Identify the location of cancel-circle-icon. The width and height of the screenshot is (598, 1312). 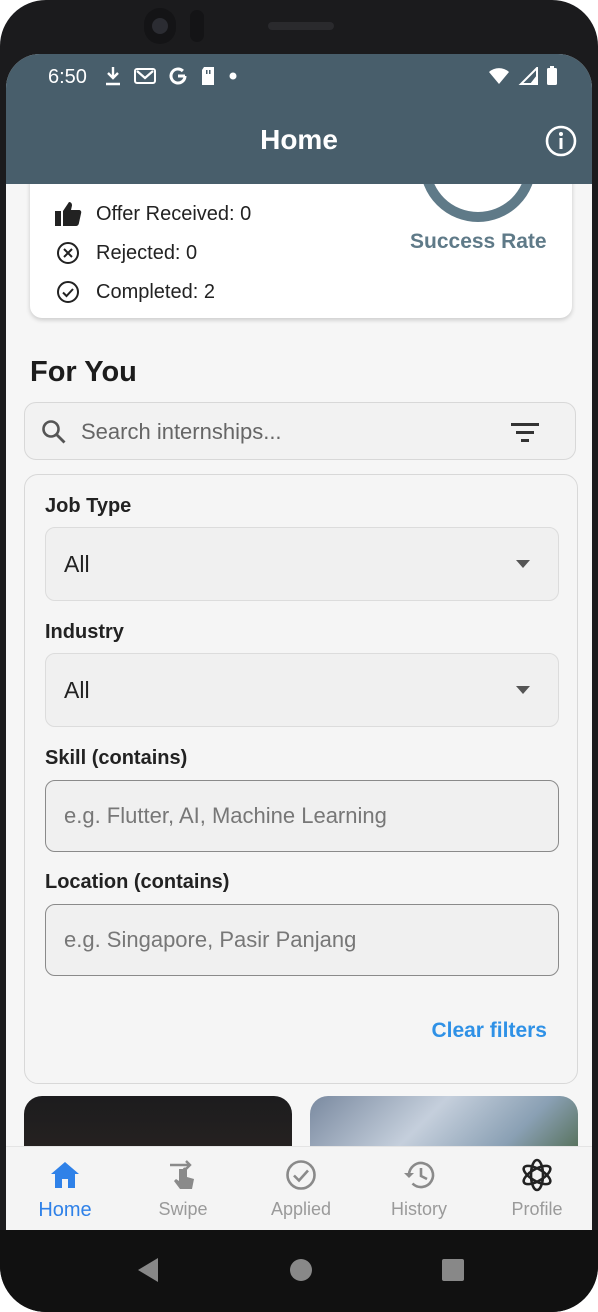
(68, 253).